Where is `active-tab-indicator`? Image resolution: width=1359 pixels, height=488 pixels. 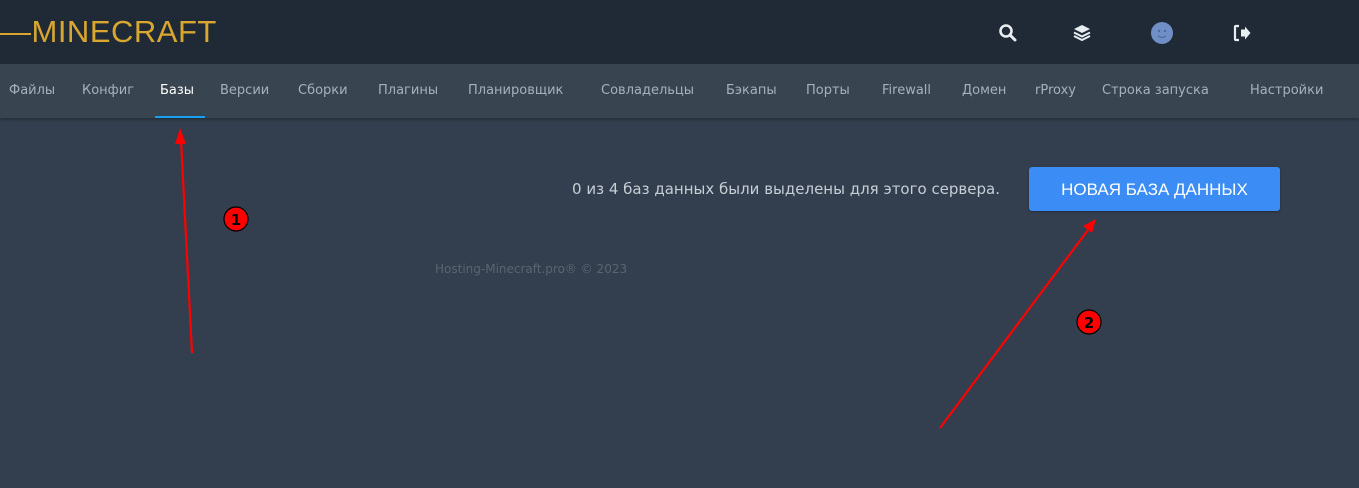 active-tab-indicator is located at coordinates (180, 117).